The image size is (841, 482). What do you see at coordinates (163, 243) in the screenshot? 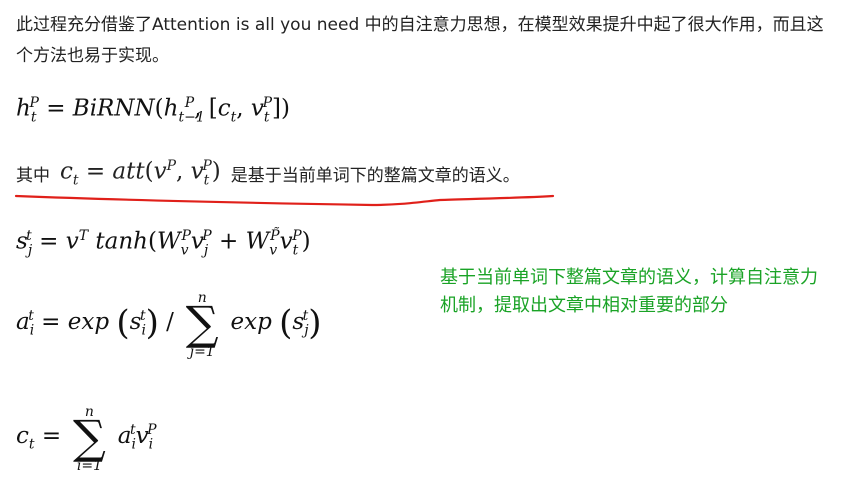
I see `formula-score: sjt = vT tanh(WvPvjP + WvP̃vtP)` at bounding box center [163, 243].